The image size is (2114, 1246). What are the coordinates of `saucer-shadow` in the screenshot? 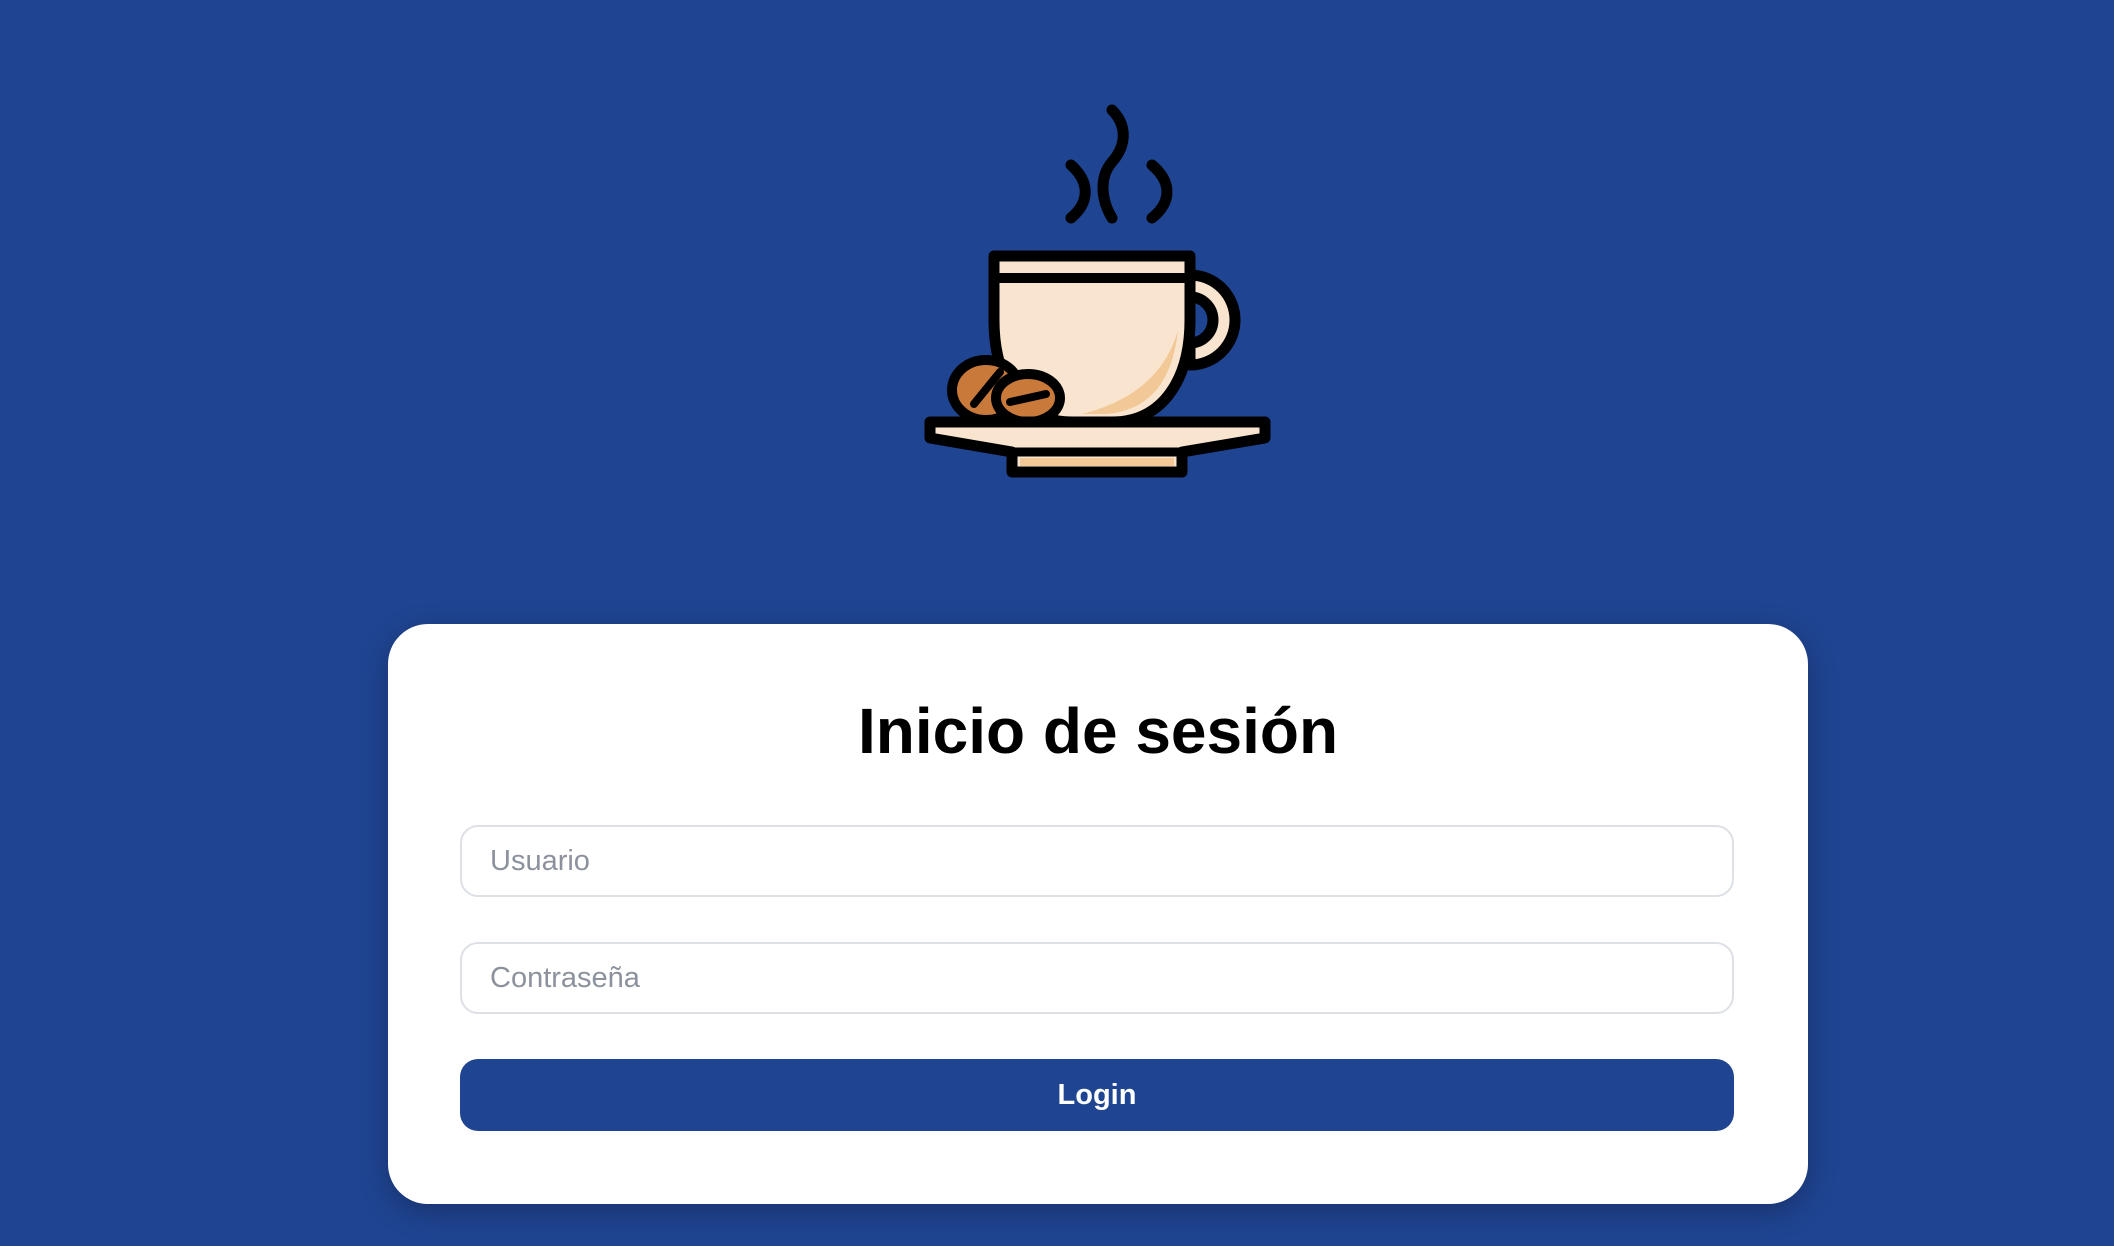 It's located at (1097, 462).